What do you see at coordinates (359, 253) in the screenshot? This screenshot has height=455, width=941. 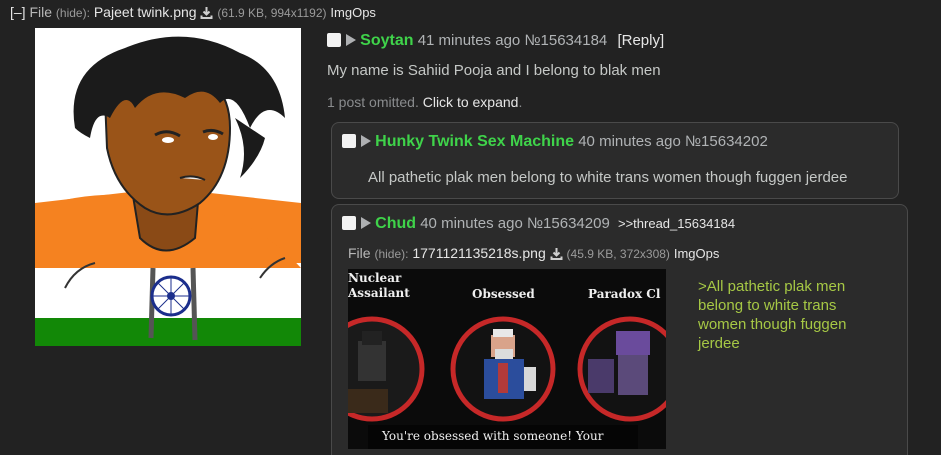 I see `reply2-file-prefix: File` at bounding box center [359, 253].